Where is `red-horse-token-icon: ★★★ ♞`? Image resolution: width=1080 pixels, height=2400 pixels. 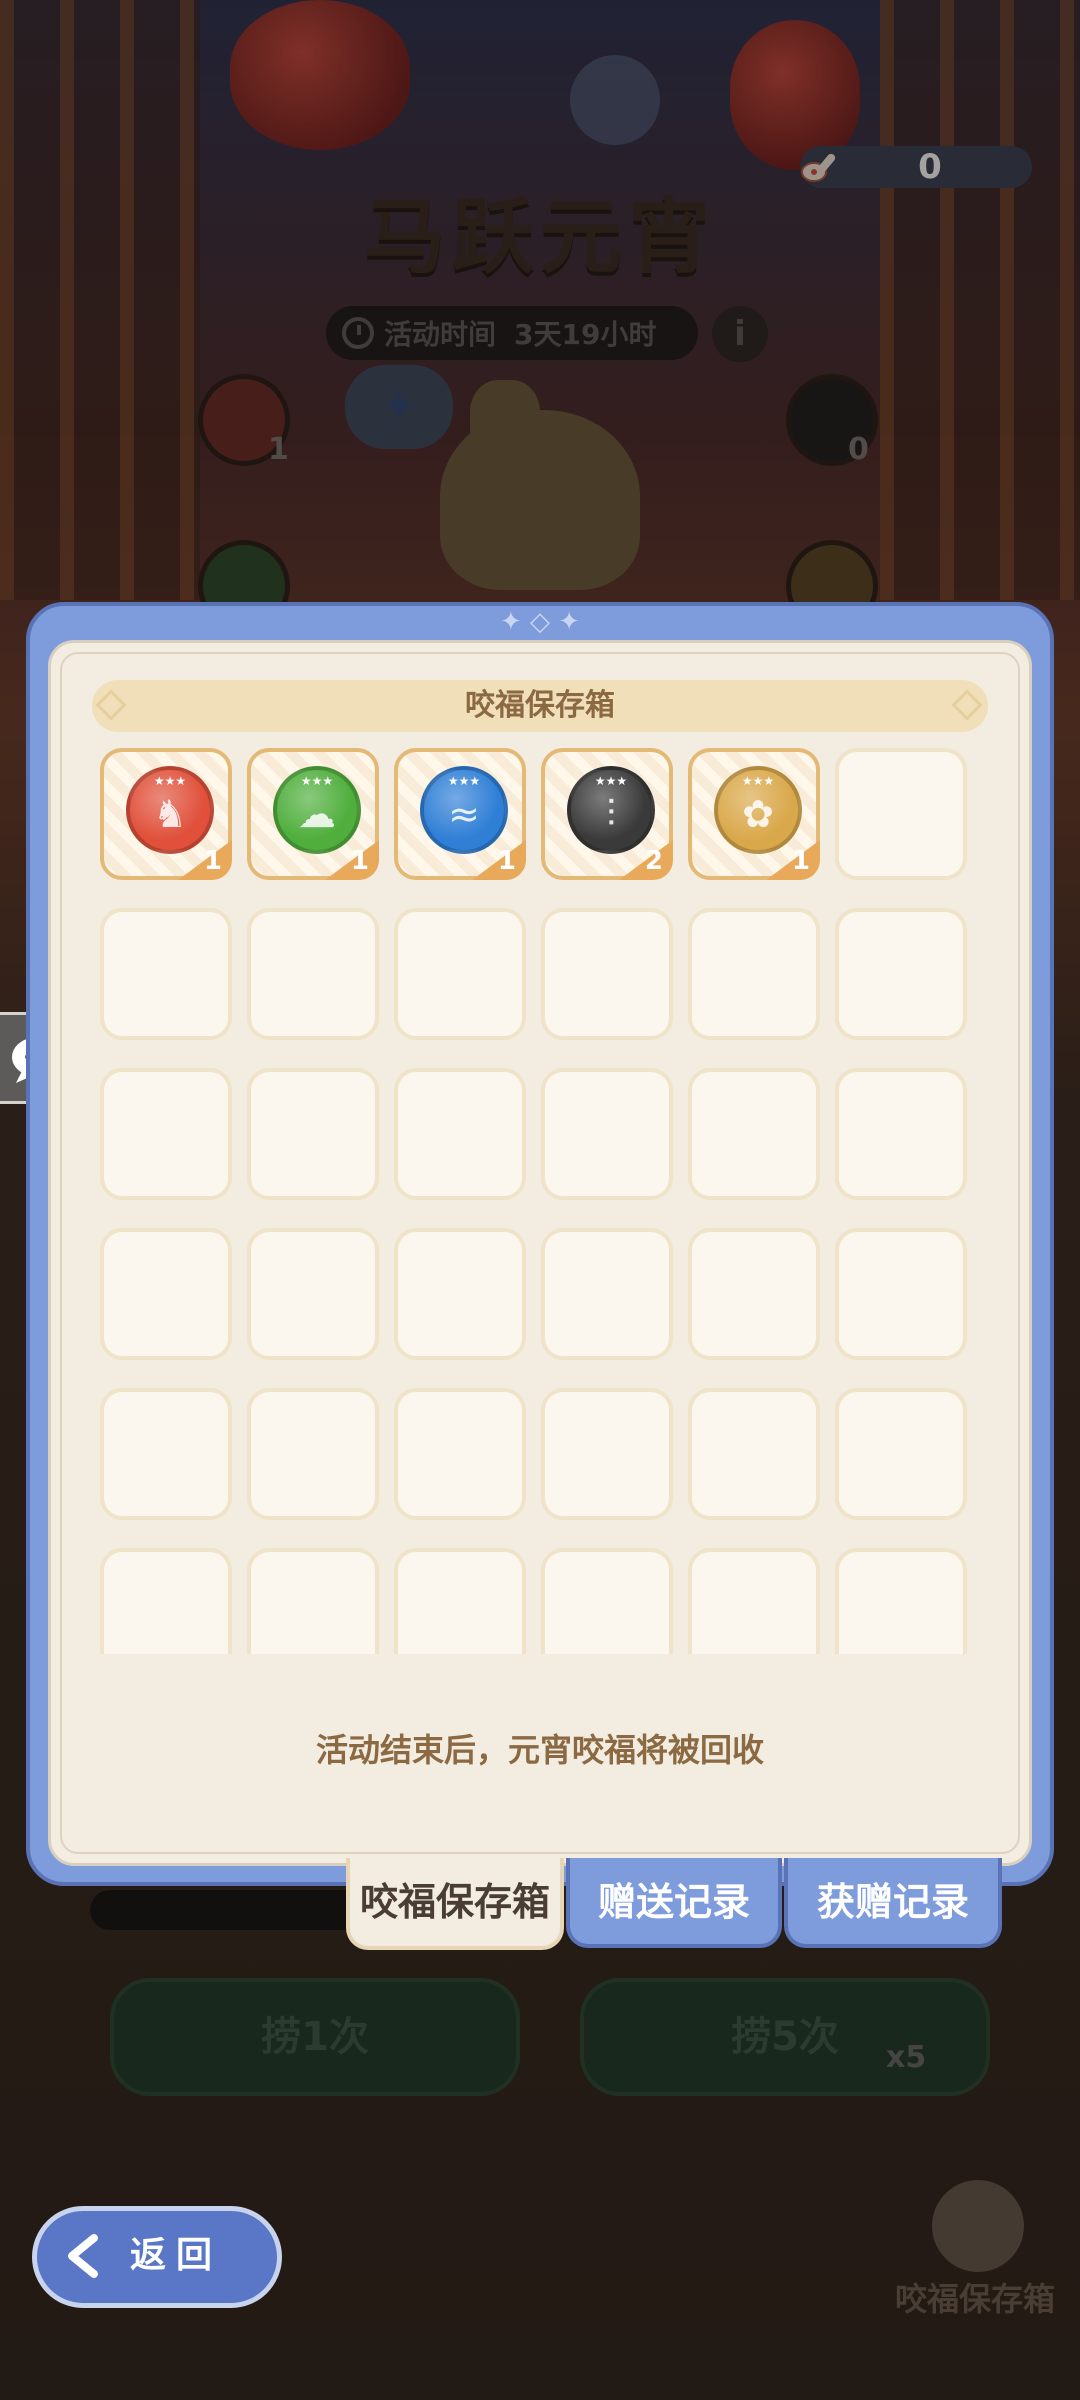
red-horse-token-icon: ★★★ ♞ is located at coordinates (170, 810).